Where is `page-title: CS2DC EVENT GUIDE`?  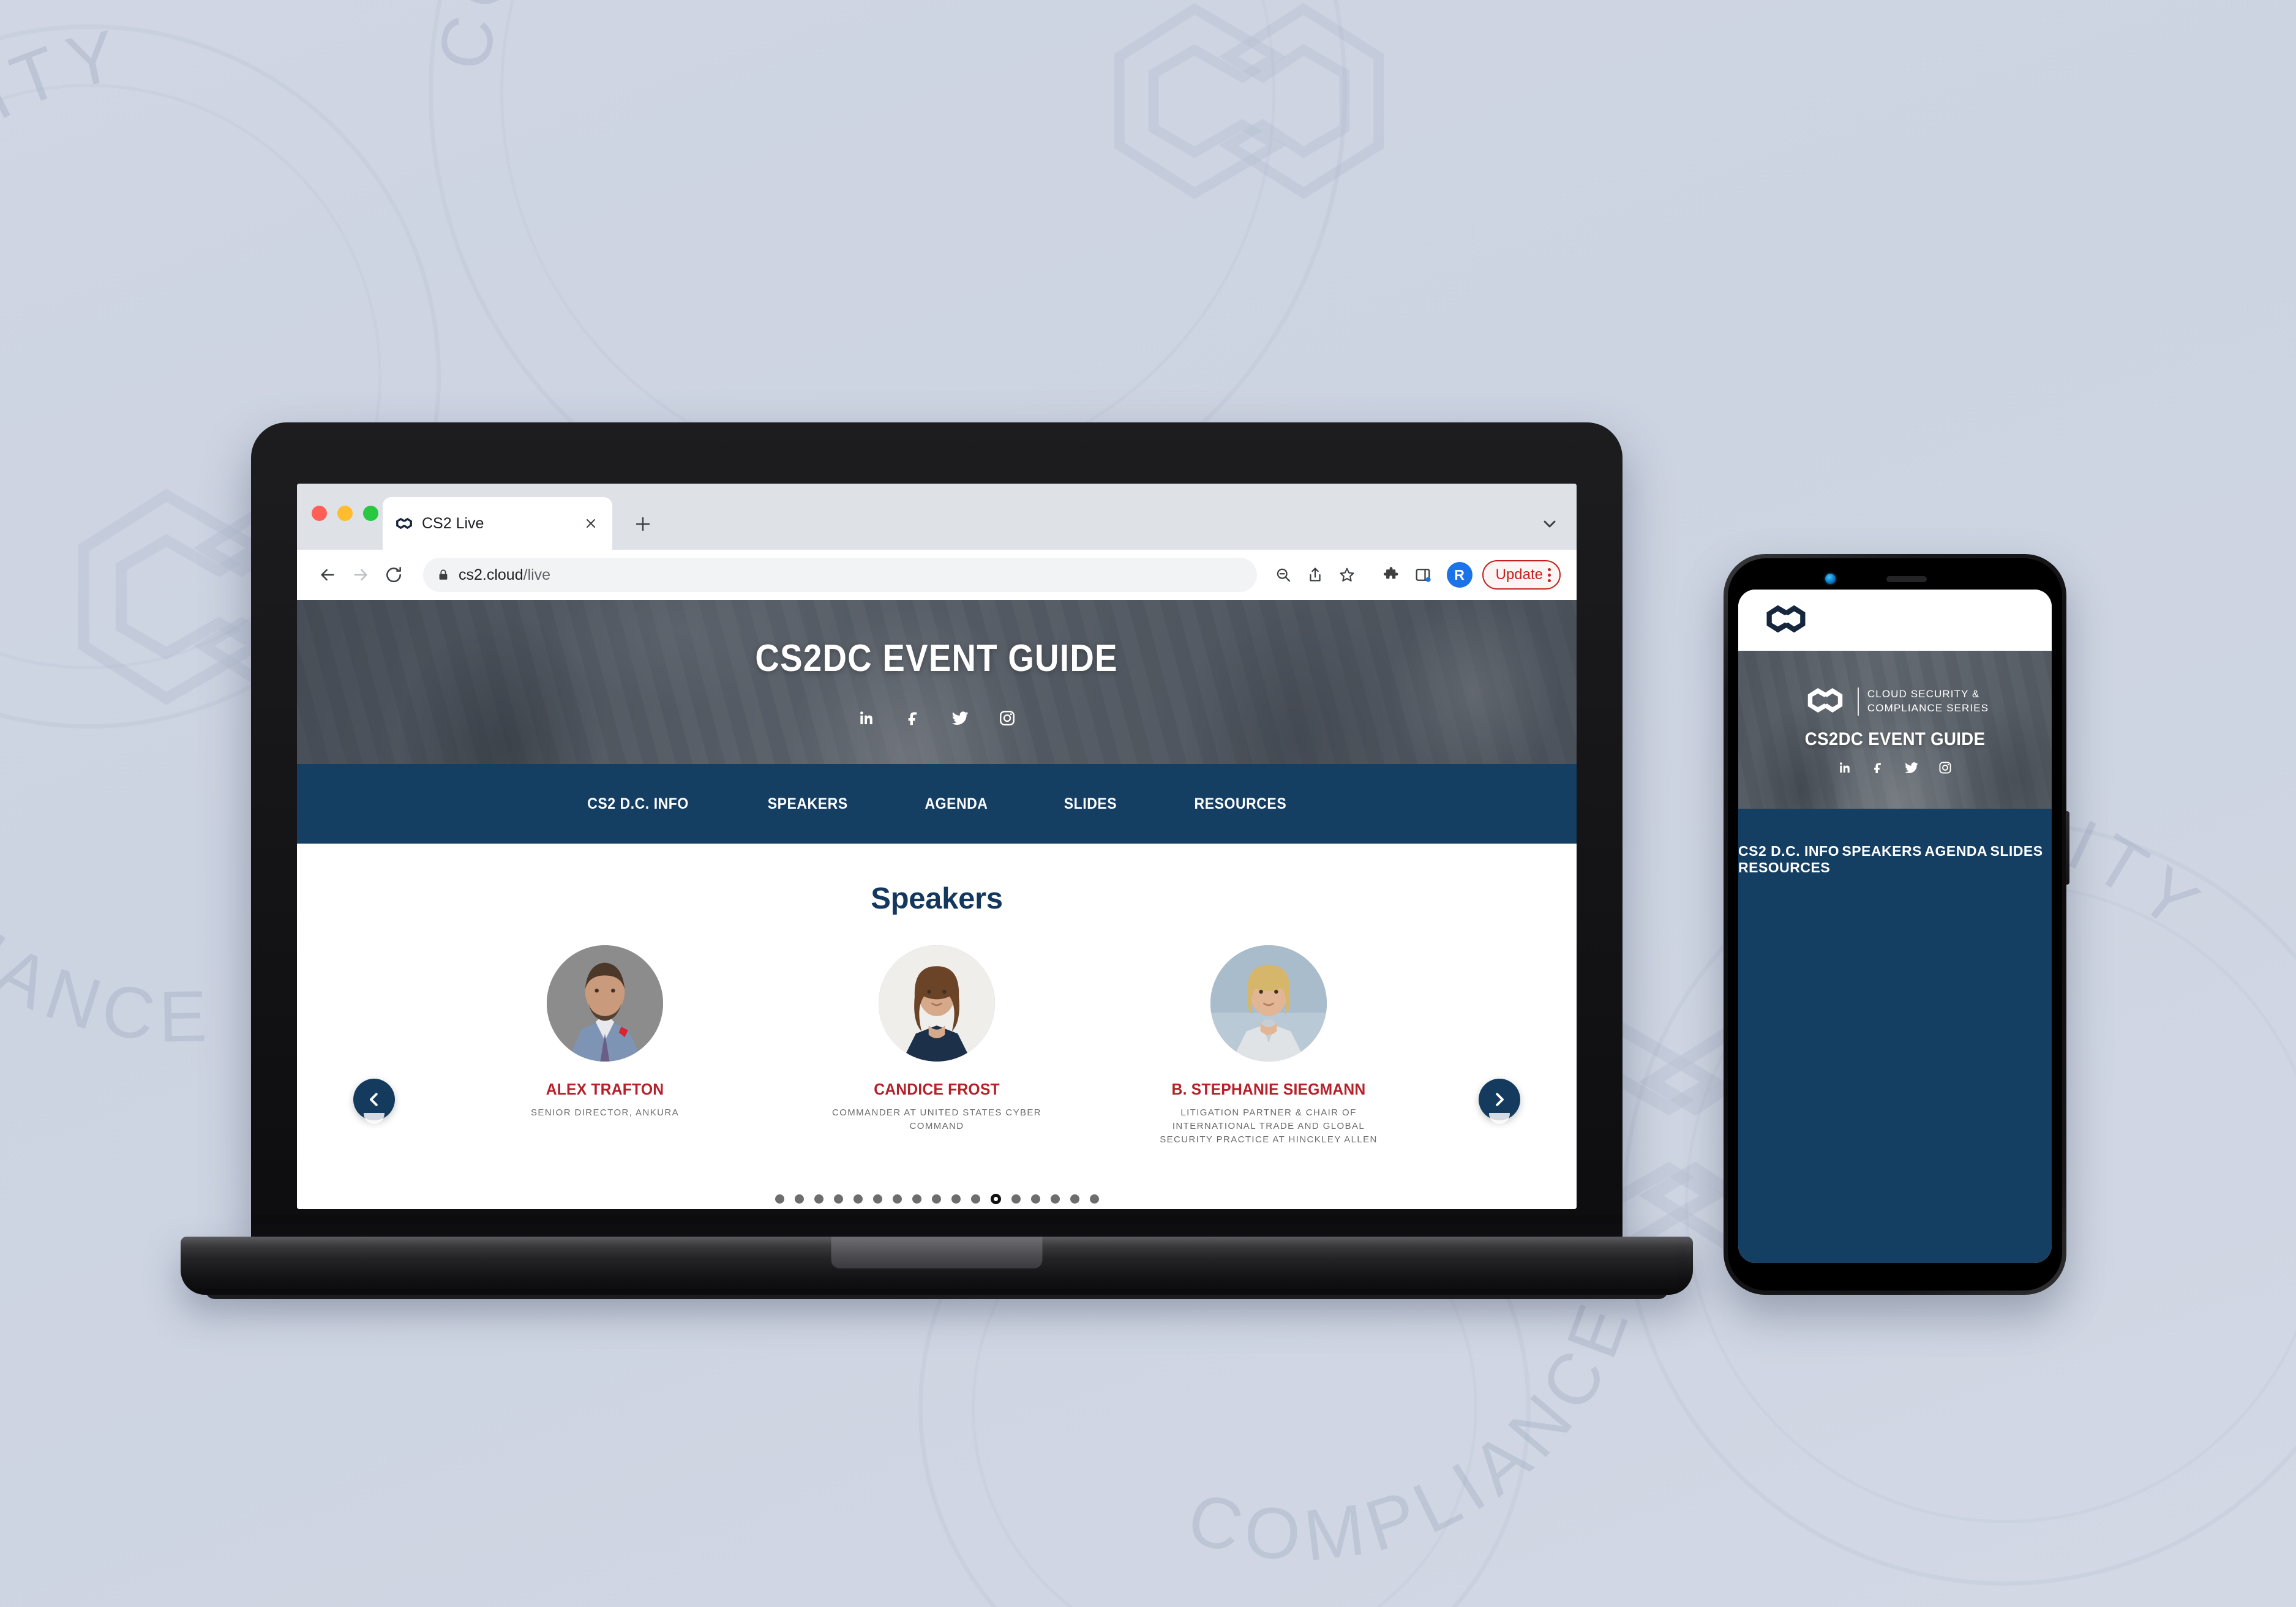
page-title: CS2DC EVENT GUIDE is located at coordinates (937, 658).